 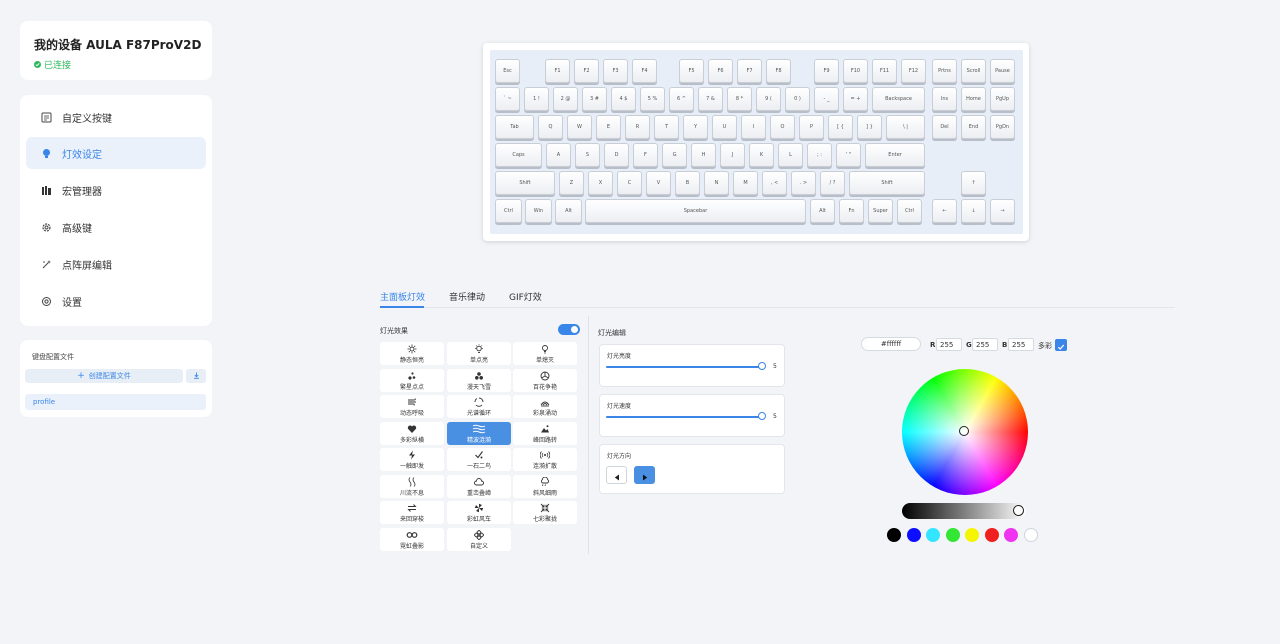 What do you see at coordinates (1002, 211) in the screenshot?
I see `key: →` at bounding box center [1002, 211].